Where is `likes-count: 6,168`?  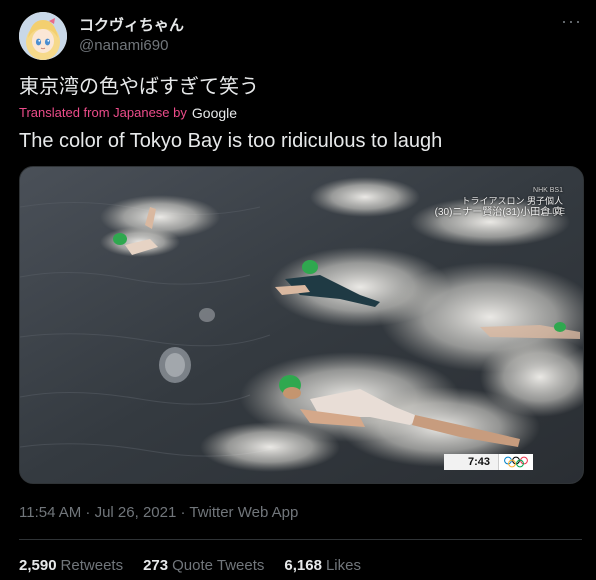 likes-count: 6,168 is located at coordinates (303, 565).